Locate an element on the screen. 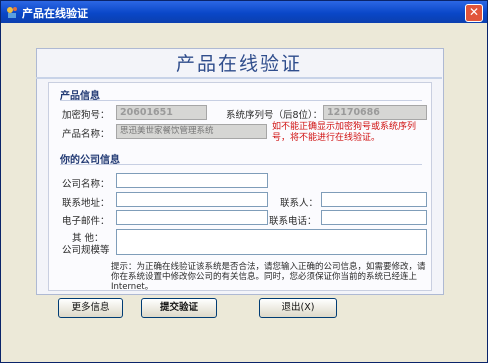 The image size is (488, 363). address-input is located at coordinates (192, 199).